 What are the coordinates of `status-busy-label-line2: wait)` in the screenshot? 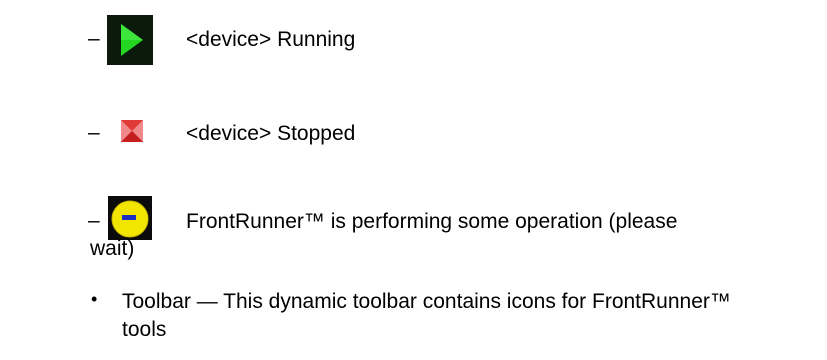 It's located at (112, 248).